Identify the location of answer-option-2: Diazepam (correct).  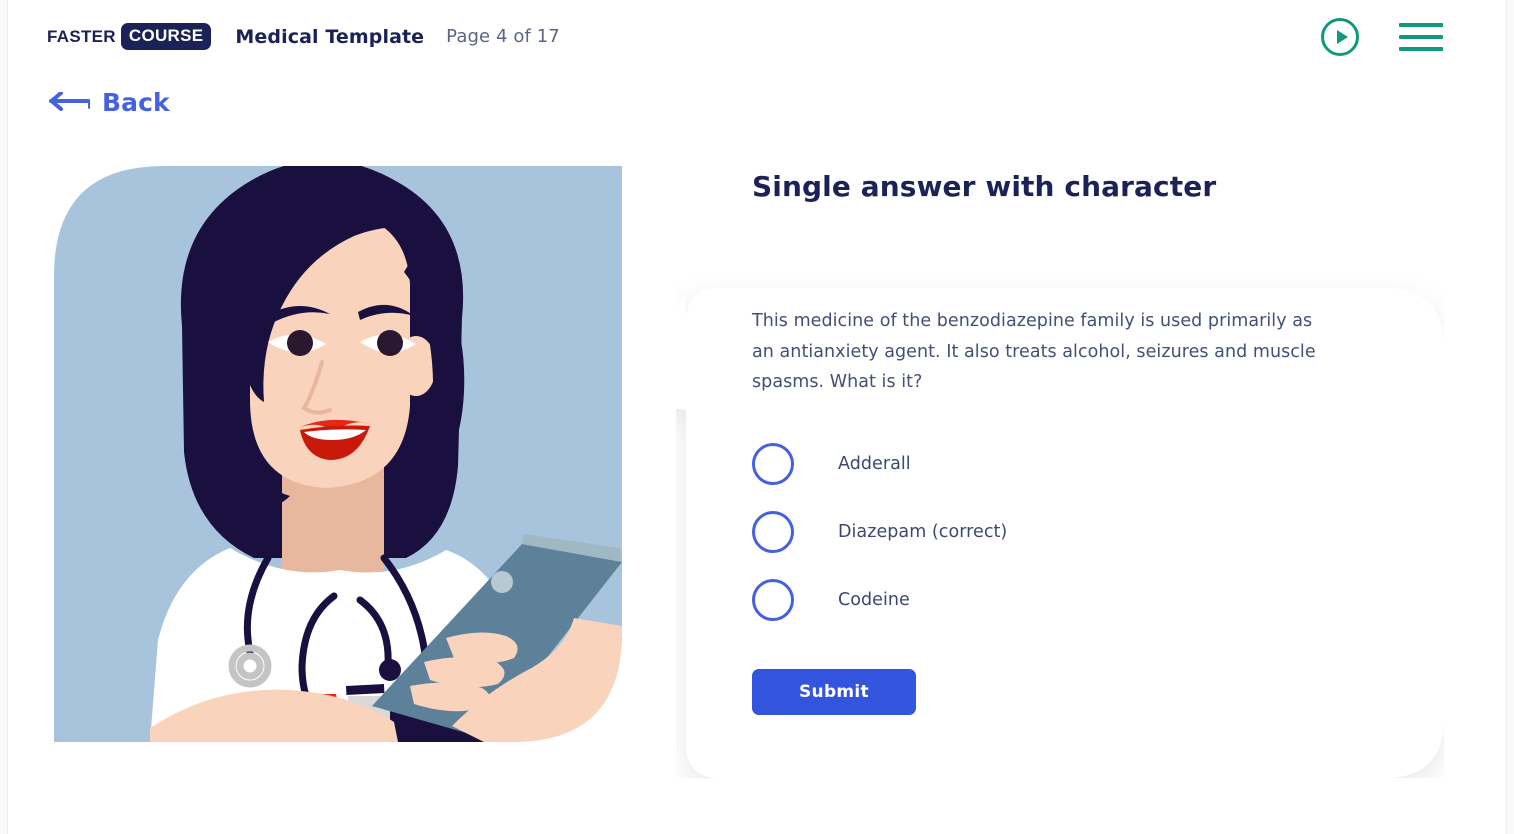
(1052, 532).